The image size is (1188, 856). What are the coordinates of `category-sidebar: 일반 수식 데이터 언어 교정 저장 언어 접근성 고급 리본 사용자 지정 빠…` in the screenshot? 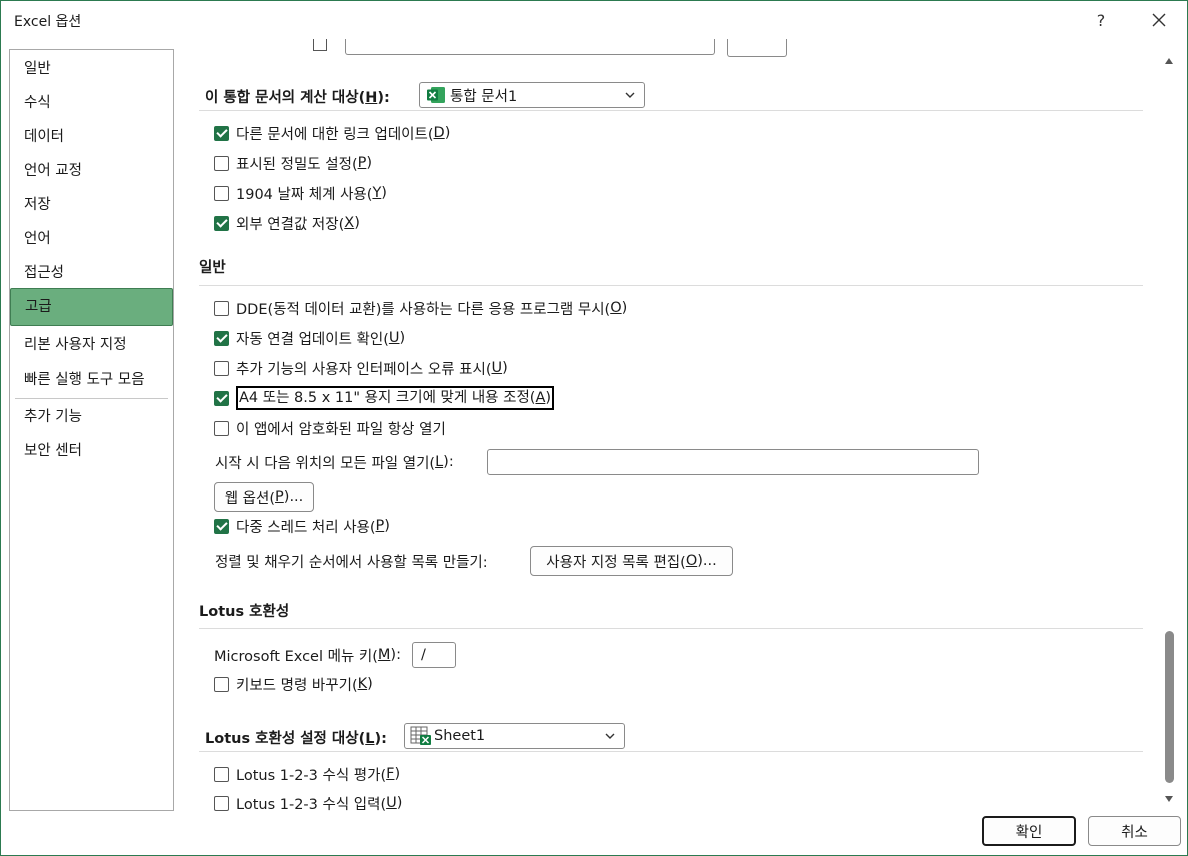 It's located at (91, 430).